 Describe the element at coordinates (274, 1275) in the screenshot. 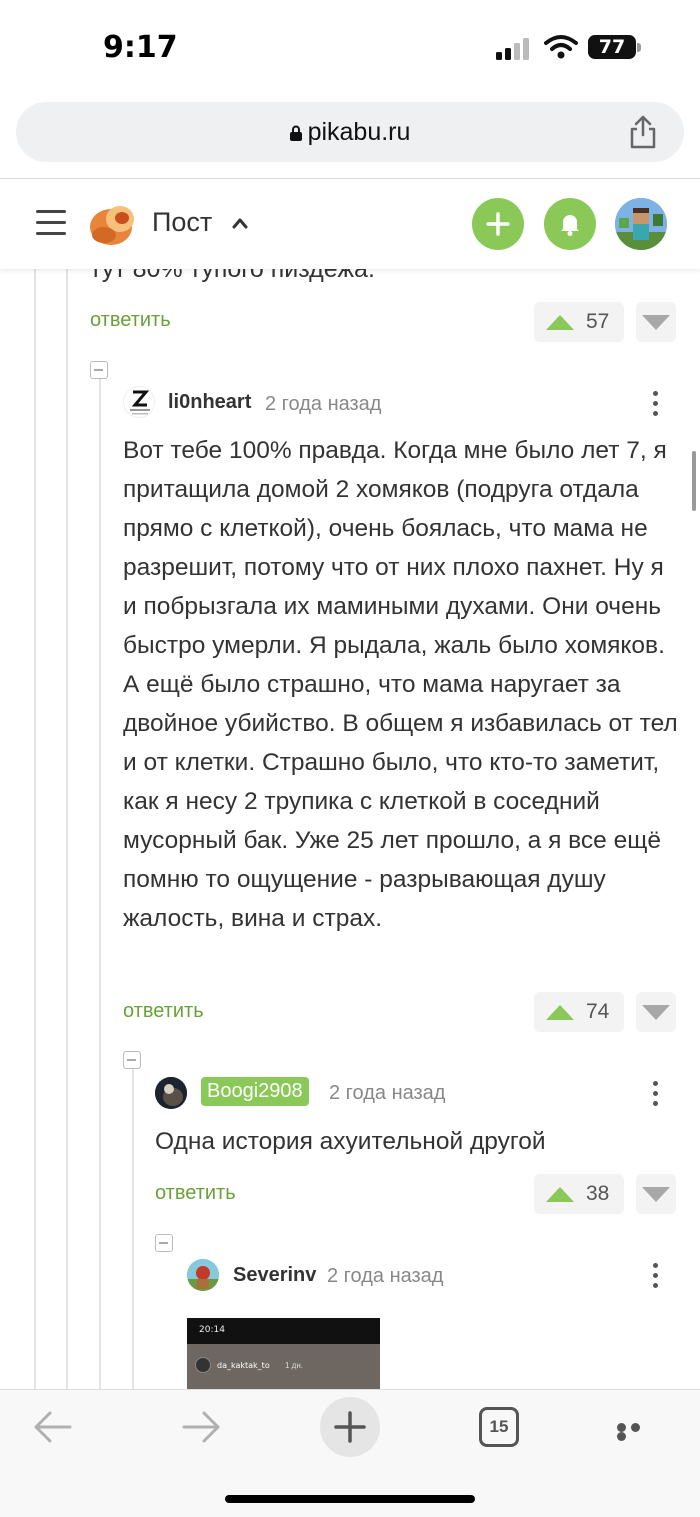

I see `username: Severinv` at that location.